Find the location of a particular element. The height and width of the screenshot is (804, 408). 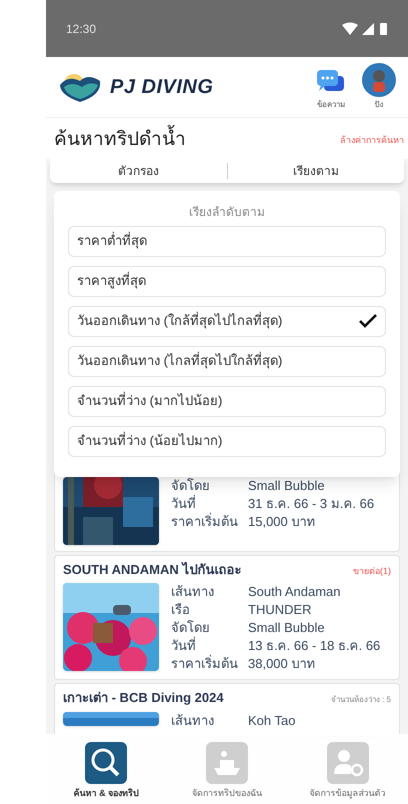

row-value: 13 ธ.ค. 66 - 18 ธ.ค. 66 is located at coordinates (314, 646).